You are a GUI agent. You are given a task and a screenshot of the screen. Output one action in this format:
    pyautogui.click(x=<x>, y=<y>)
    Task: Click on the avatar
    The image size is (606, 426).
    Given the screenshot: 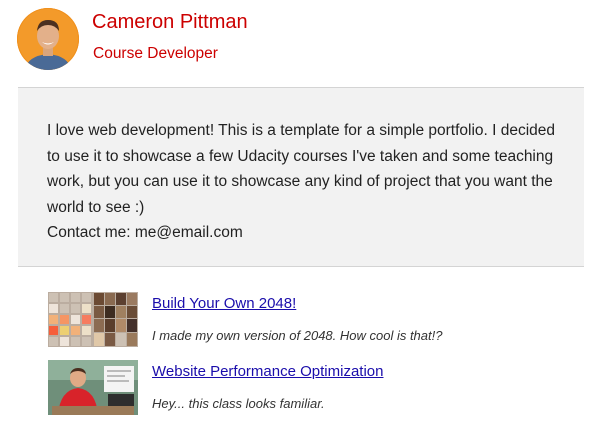 What is the action you would take?
    pyautogui.click(x=48, y=39)
    